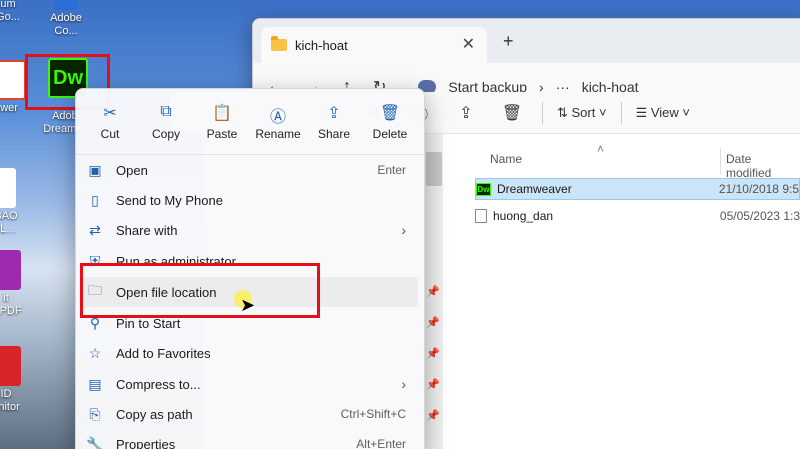 The width and height of the screenshot is (800, 449). Describe the element at coordinates (390, 133) in the screenshot. I see `delete-label: Delete` at that location.